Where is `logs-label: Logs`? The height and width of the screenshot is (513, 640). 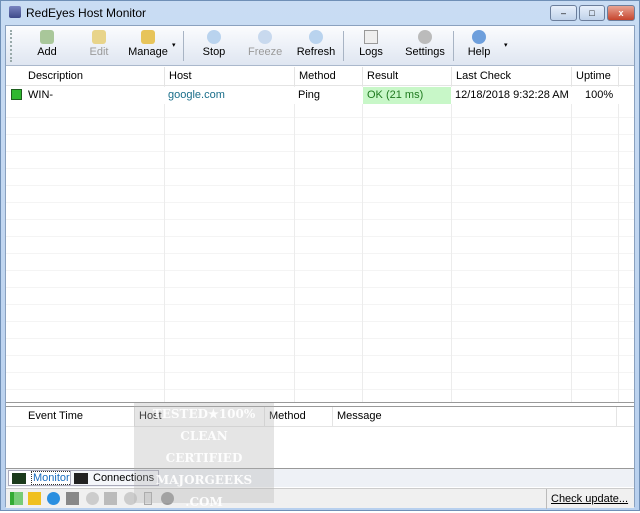 logs-label: Logs is located at coordinates (371, 52).